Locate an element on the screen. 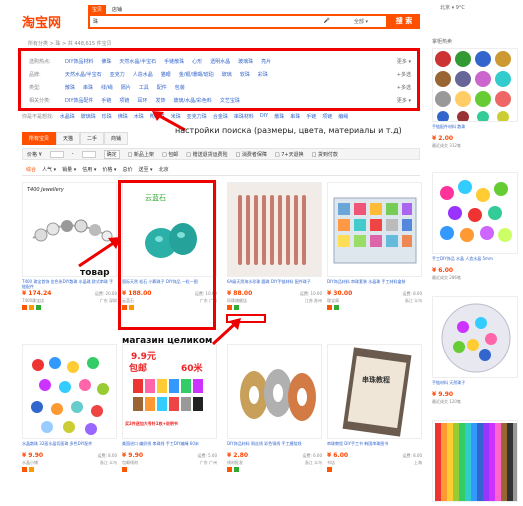 Image resolution: width=523 pixels, height=506 pixels. filter-option: 隔片 is located at coordinates (126, 87).